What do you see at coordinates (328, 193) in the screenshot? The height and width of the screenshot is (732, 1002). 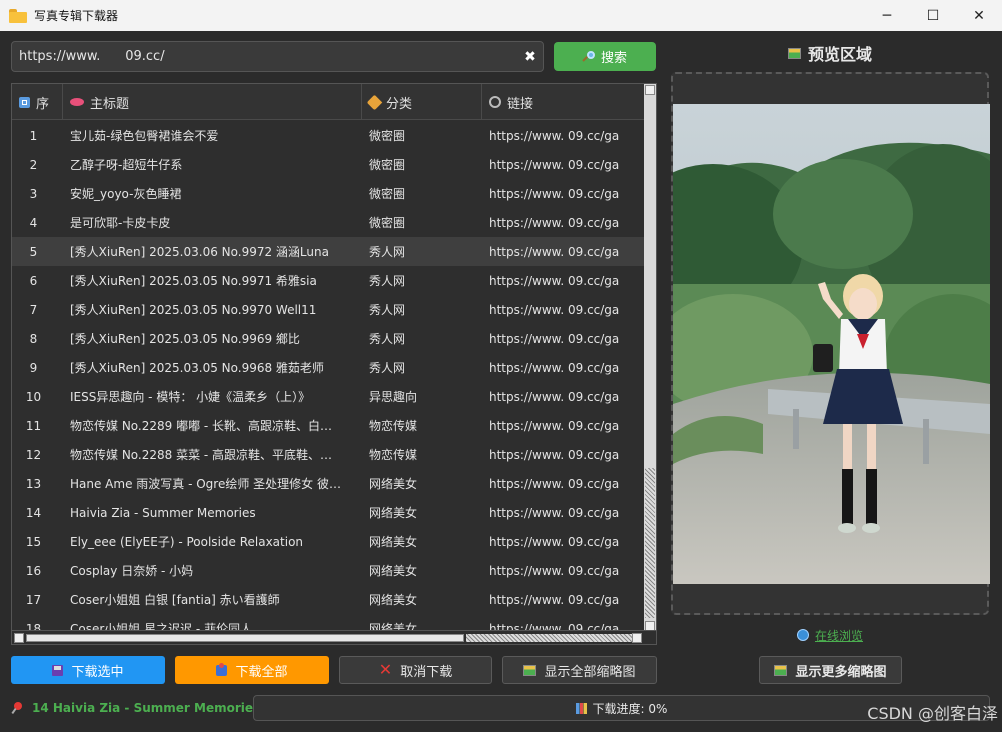 I see `table-row: 3 安妮_yoyo-灰色睡裙 微密圈 https://www. 09.cc/ga` at bounding box center [328, 193].